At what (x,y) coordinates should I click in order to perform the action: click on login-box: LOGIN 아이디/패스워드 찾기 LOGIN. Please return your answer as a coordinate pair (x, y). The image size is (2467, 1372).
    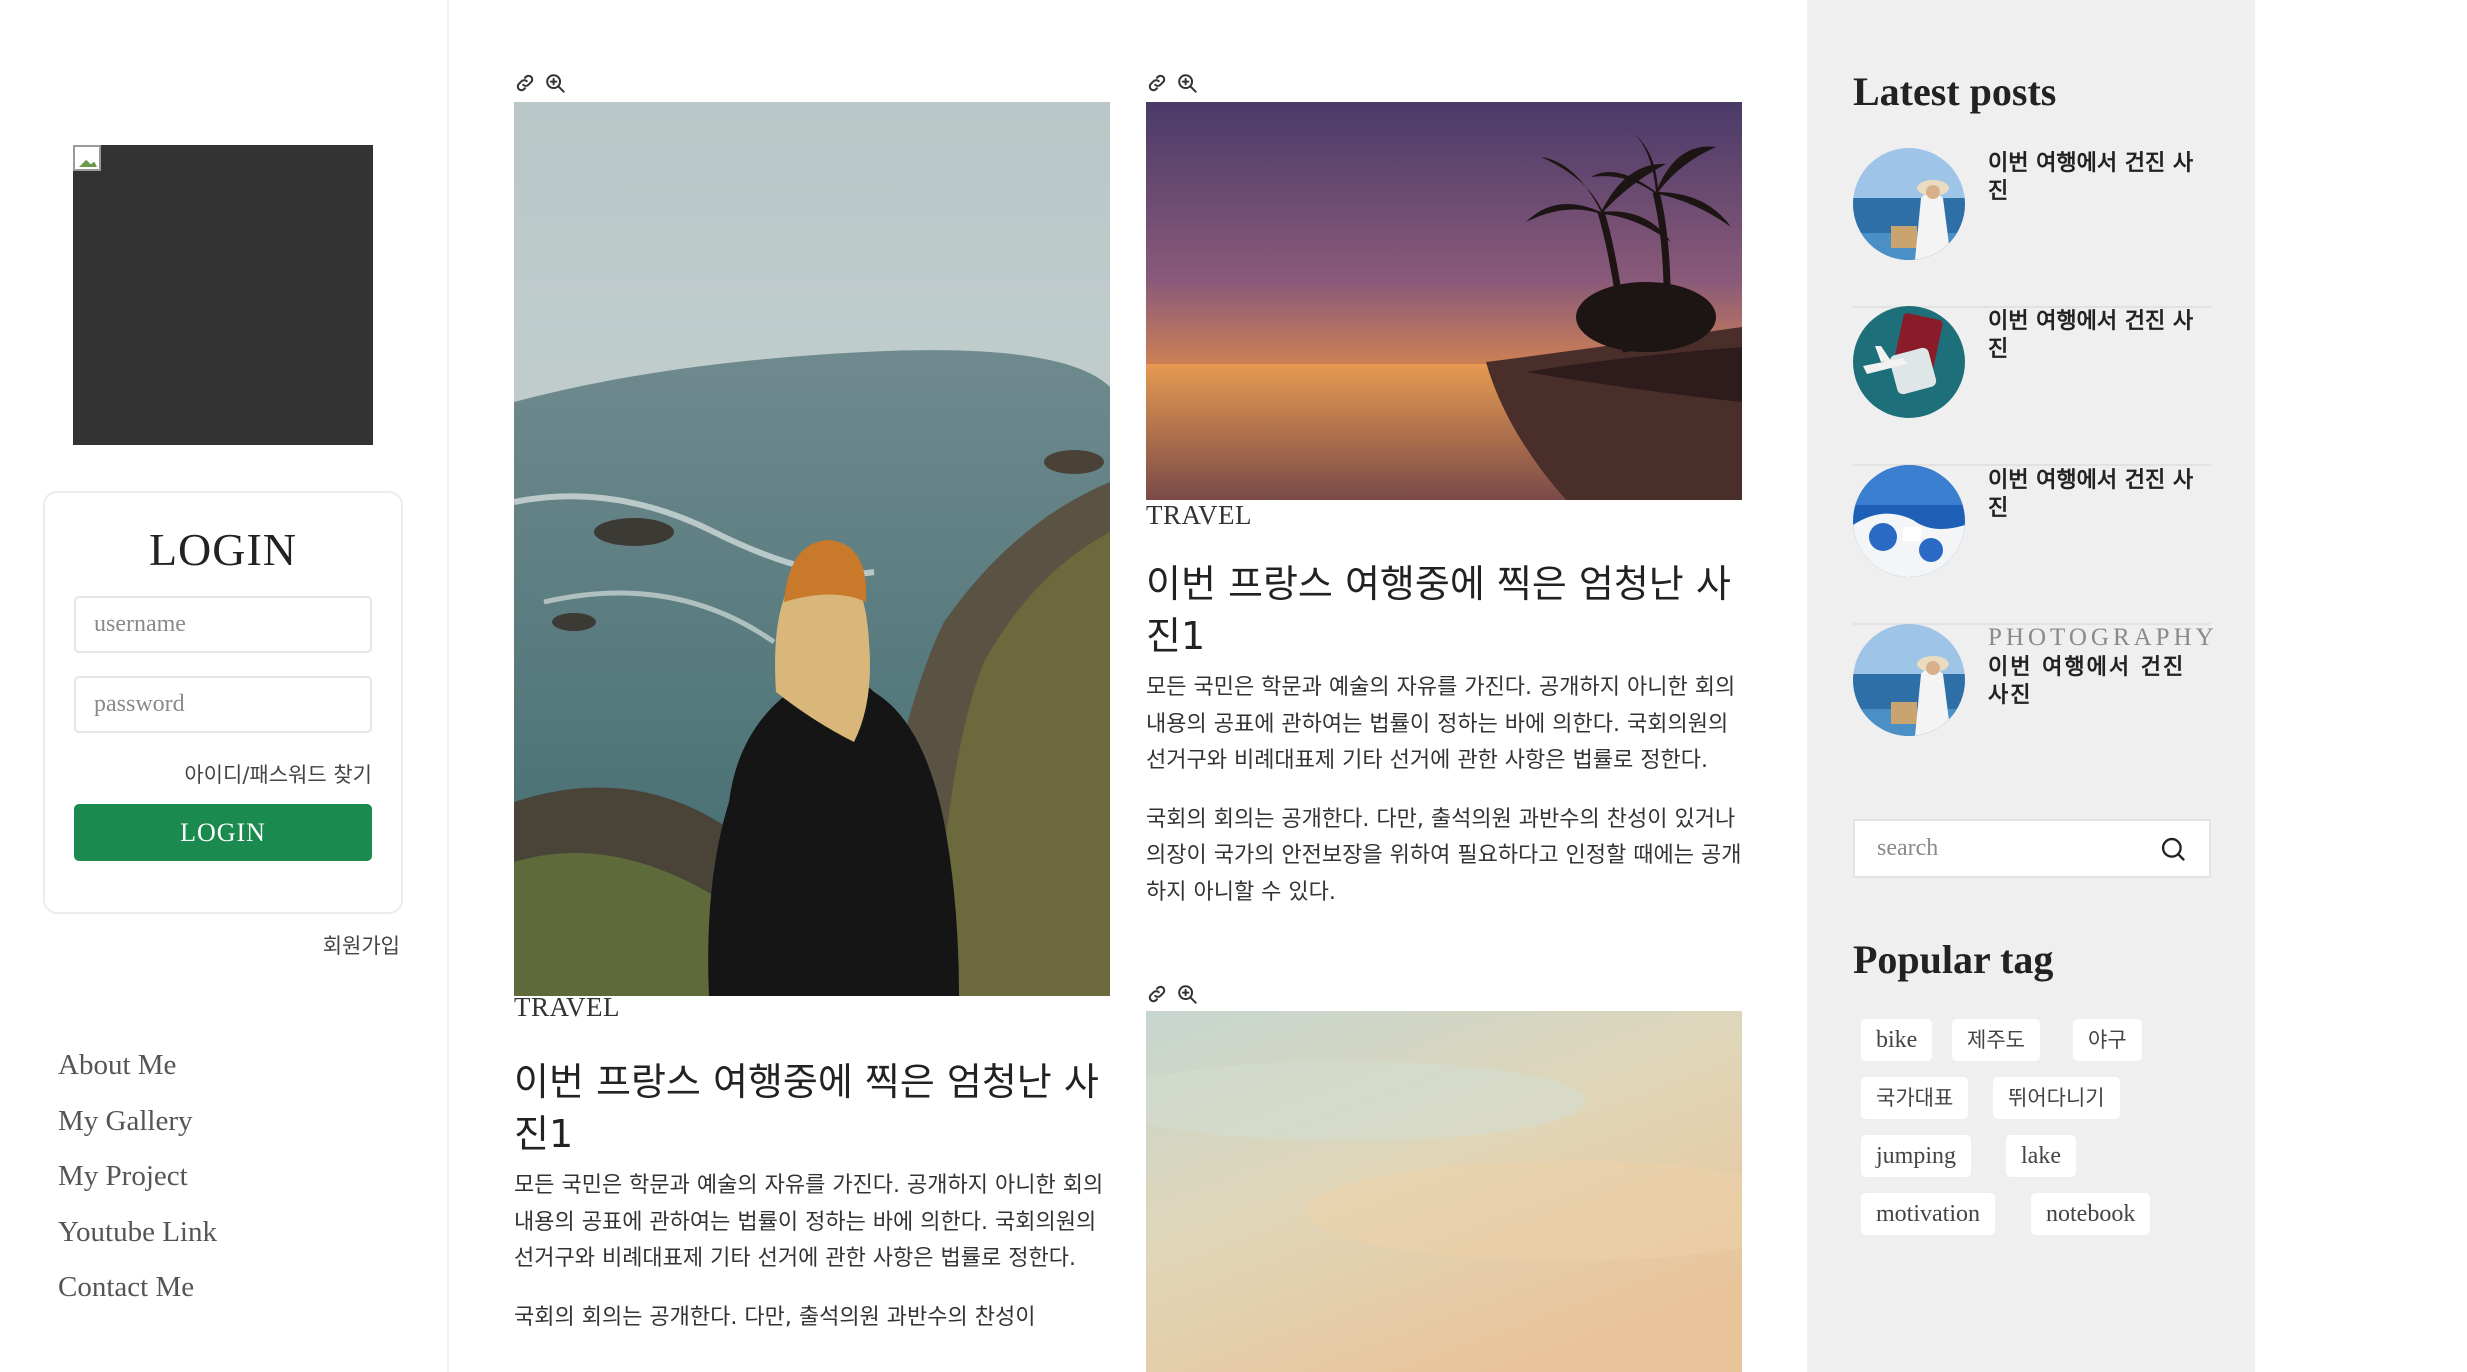
    Looking at the image, I should click on (223, 702).